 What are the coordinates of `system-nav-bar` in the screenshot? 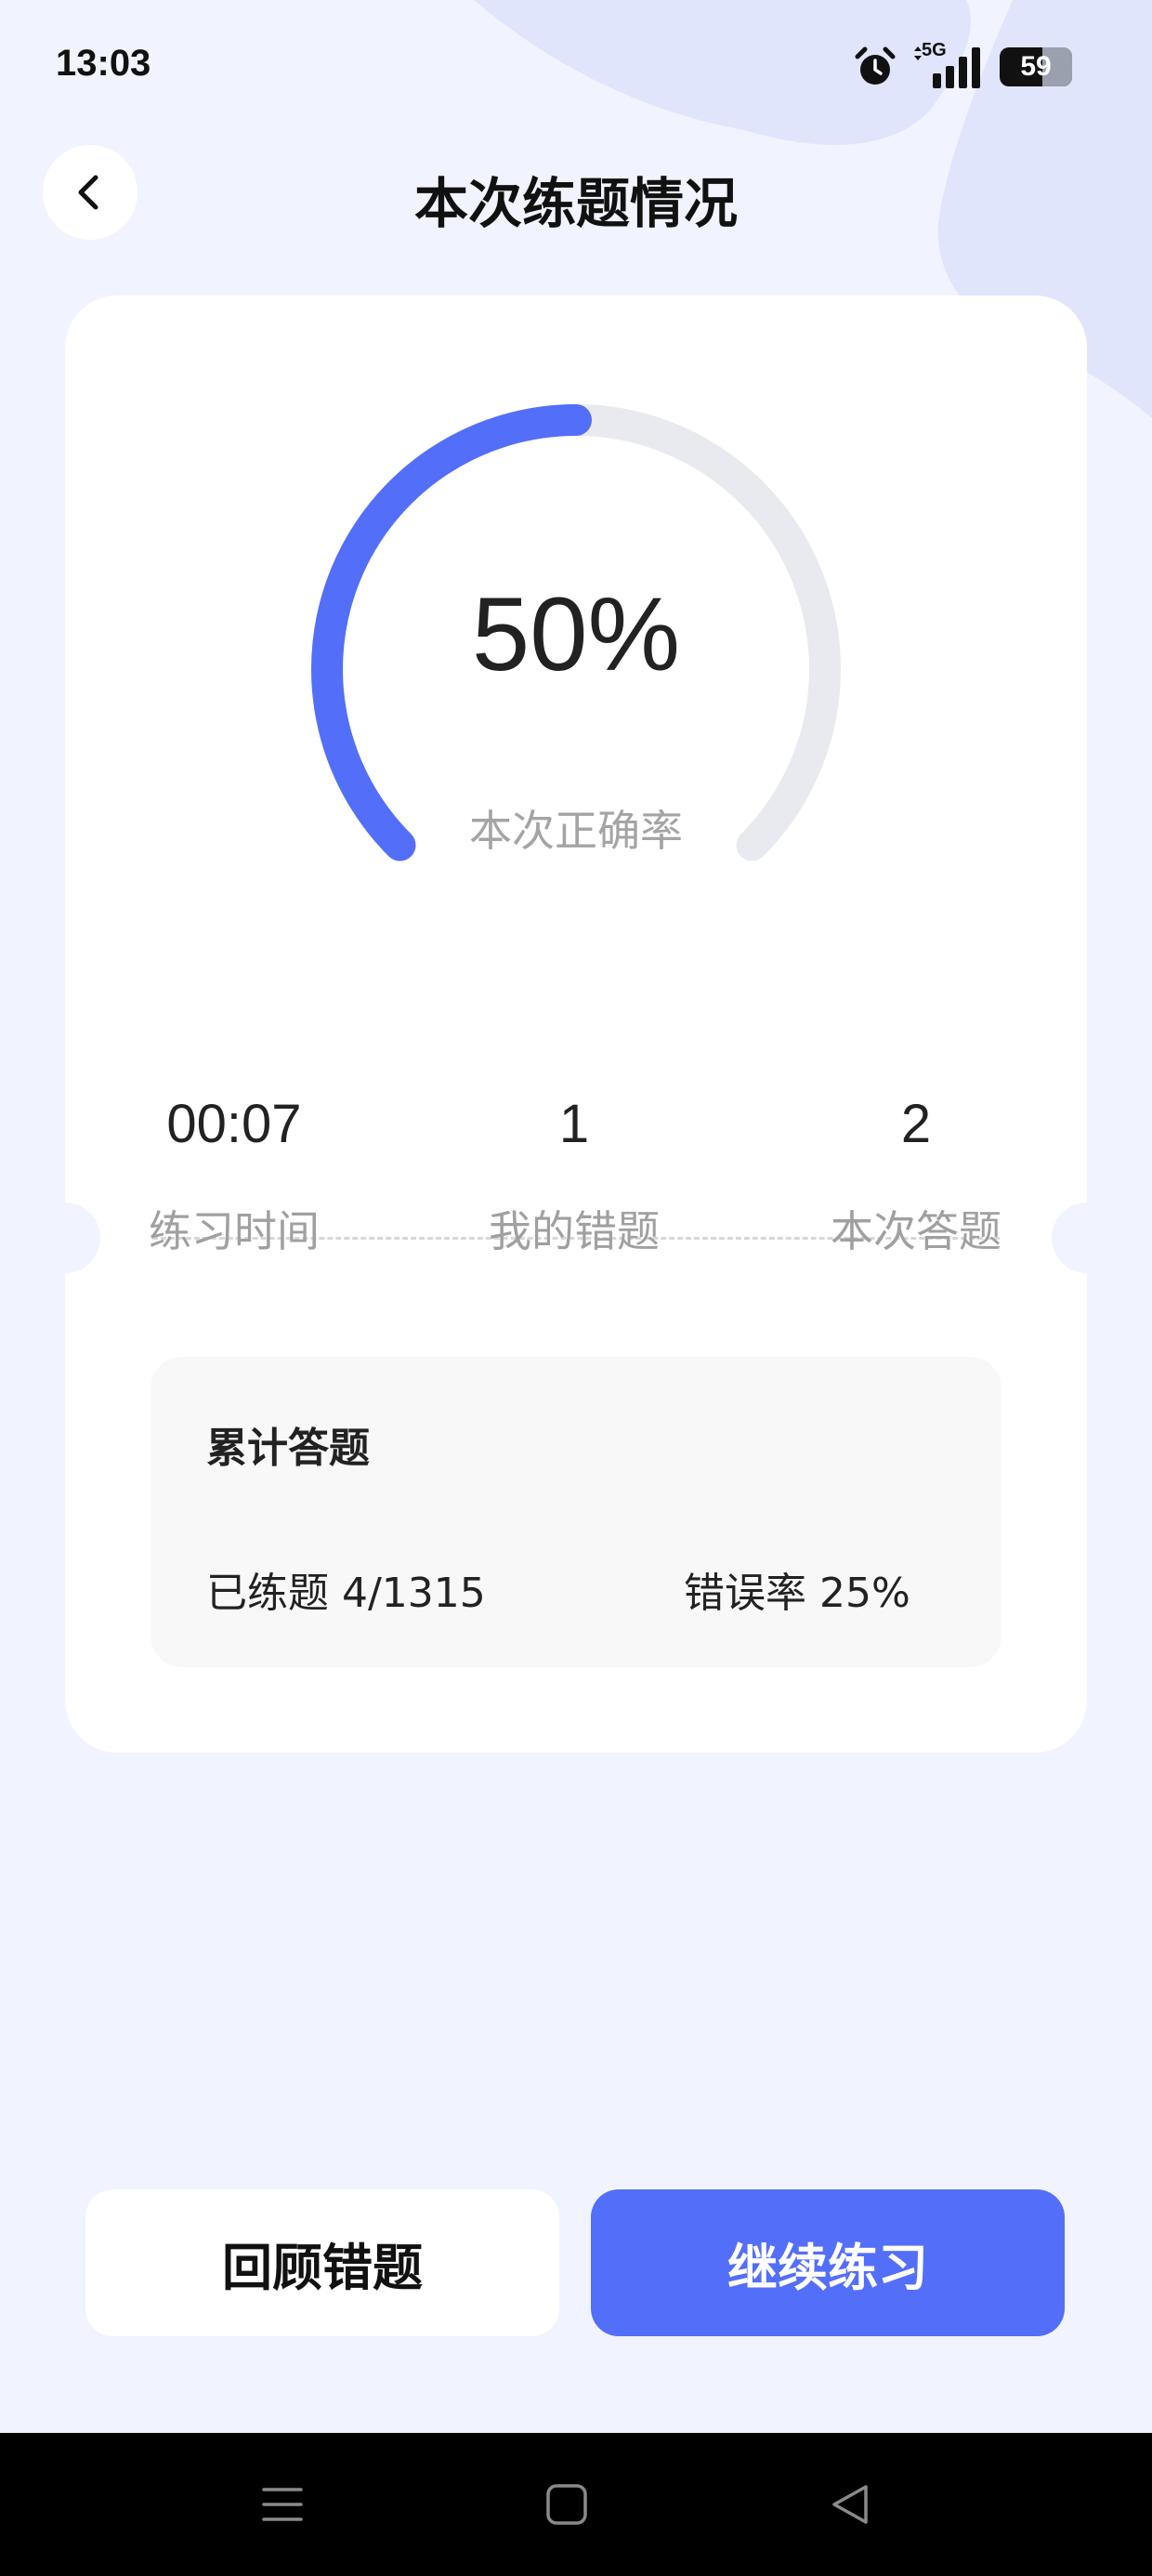 It's located at (576, 2504).